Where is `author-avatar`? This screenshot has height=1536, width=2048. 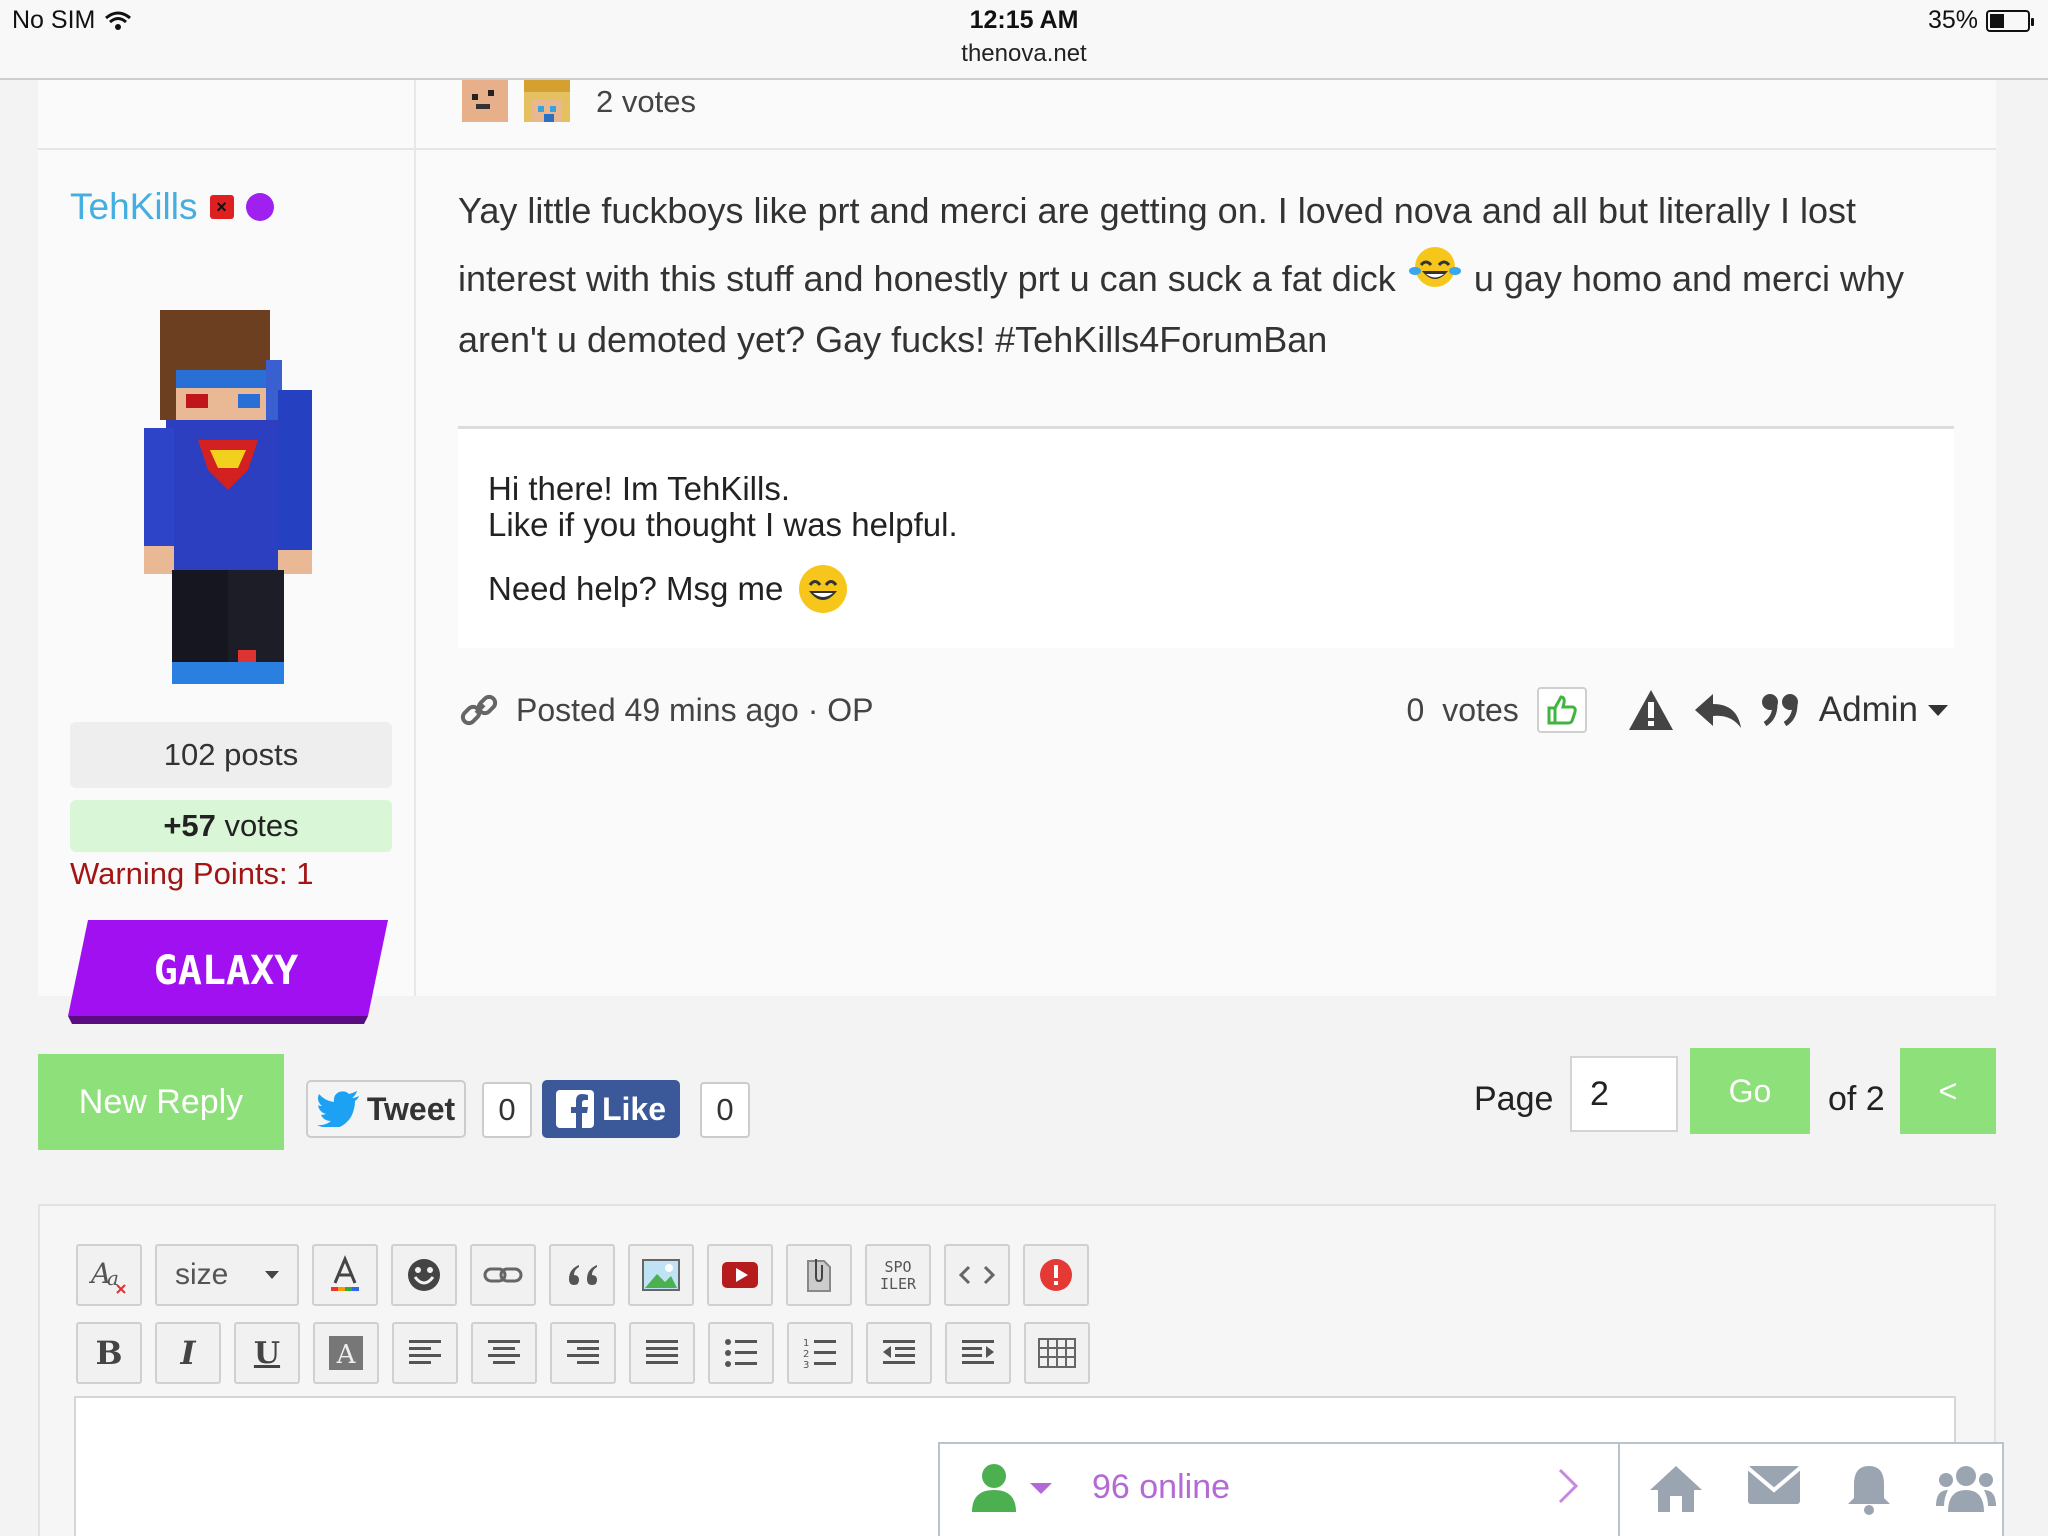 author-avatar is located at coordinates (228, 505).